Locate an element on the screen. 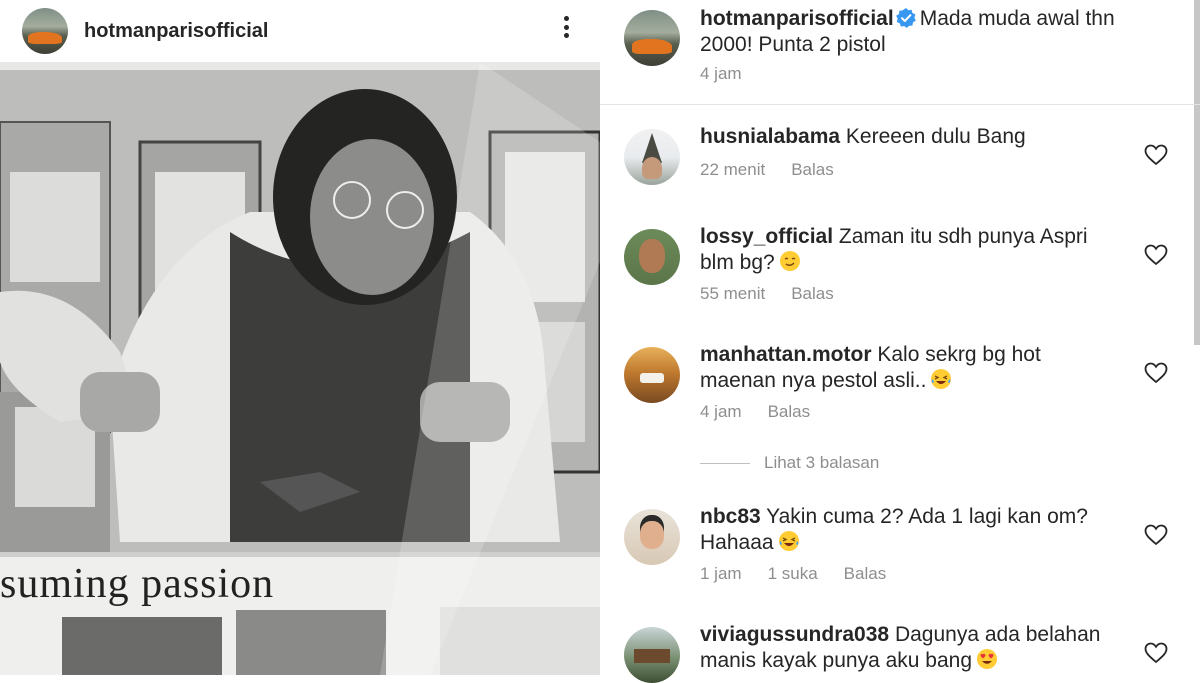  heart-eyes-emoji is located at coordinates (987, 659).